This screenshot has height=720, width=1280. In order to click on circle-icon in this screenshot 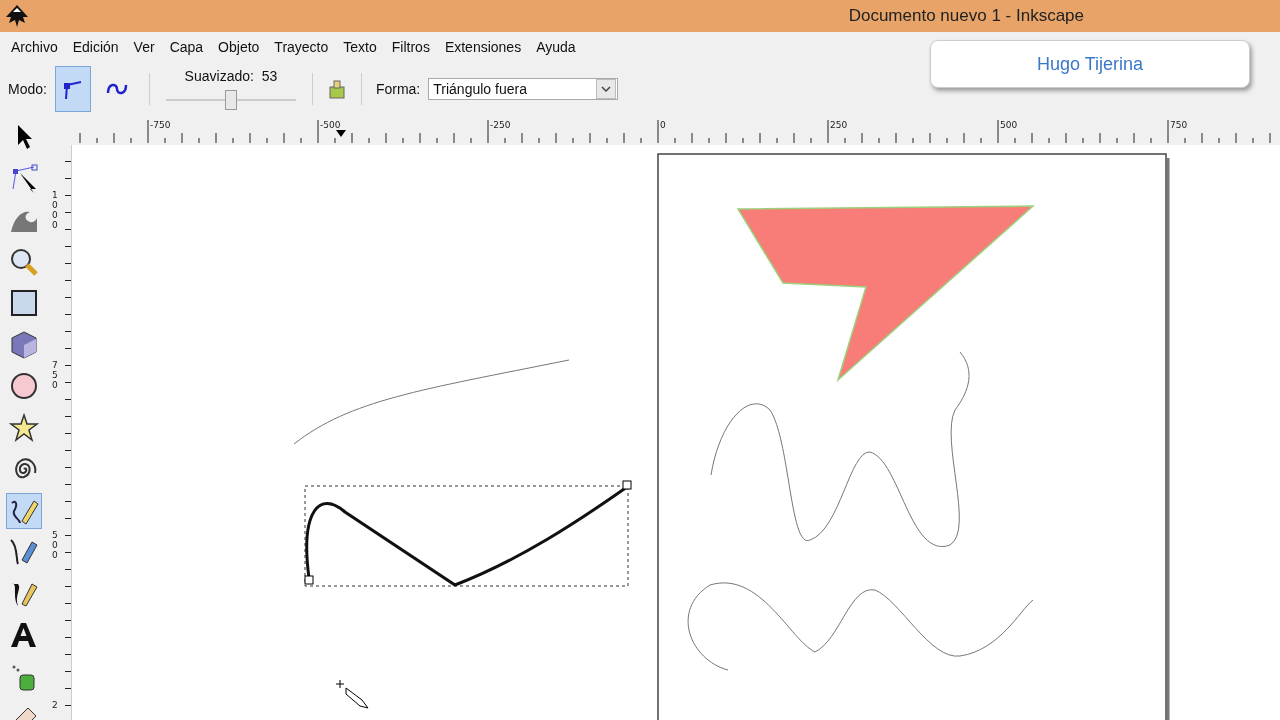, I will do `click(24, 386)`.